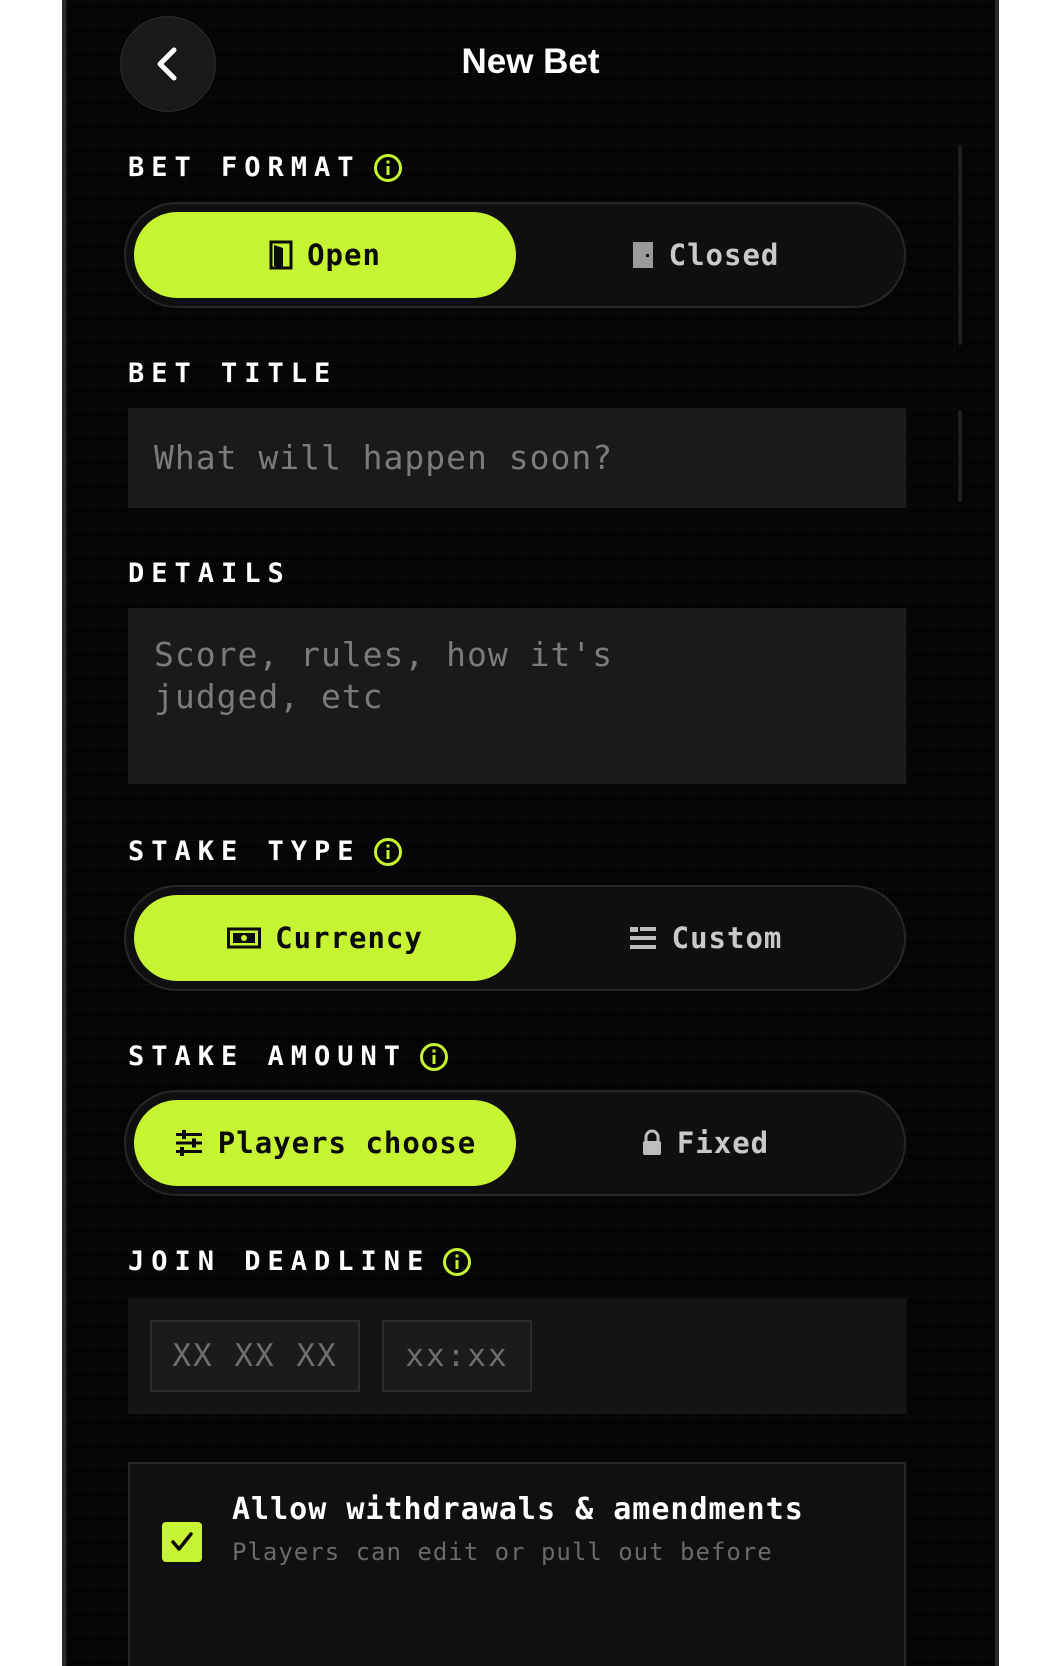 The width and height of the screenshot is (1046, 1666). Describe the element at coordinates (642, 938) in the screenshot. I see `list-icon` at that location.